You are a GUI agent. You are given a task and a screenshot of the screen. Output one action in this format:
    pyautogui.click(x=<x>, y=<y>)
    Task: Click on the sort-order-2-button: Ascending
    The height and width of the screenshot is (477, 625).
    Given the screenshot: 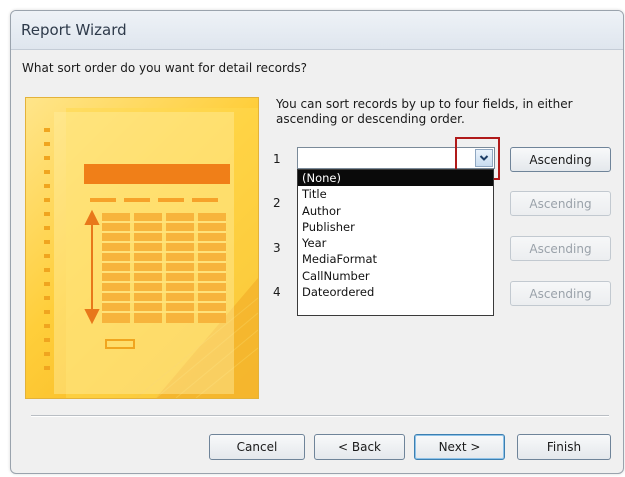 What is the action you would take?
    pyautogui.click(x=560, y=203)
    